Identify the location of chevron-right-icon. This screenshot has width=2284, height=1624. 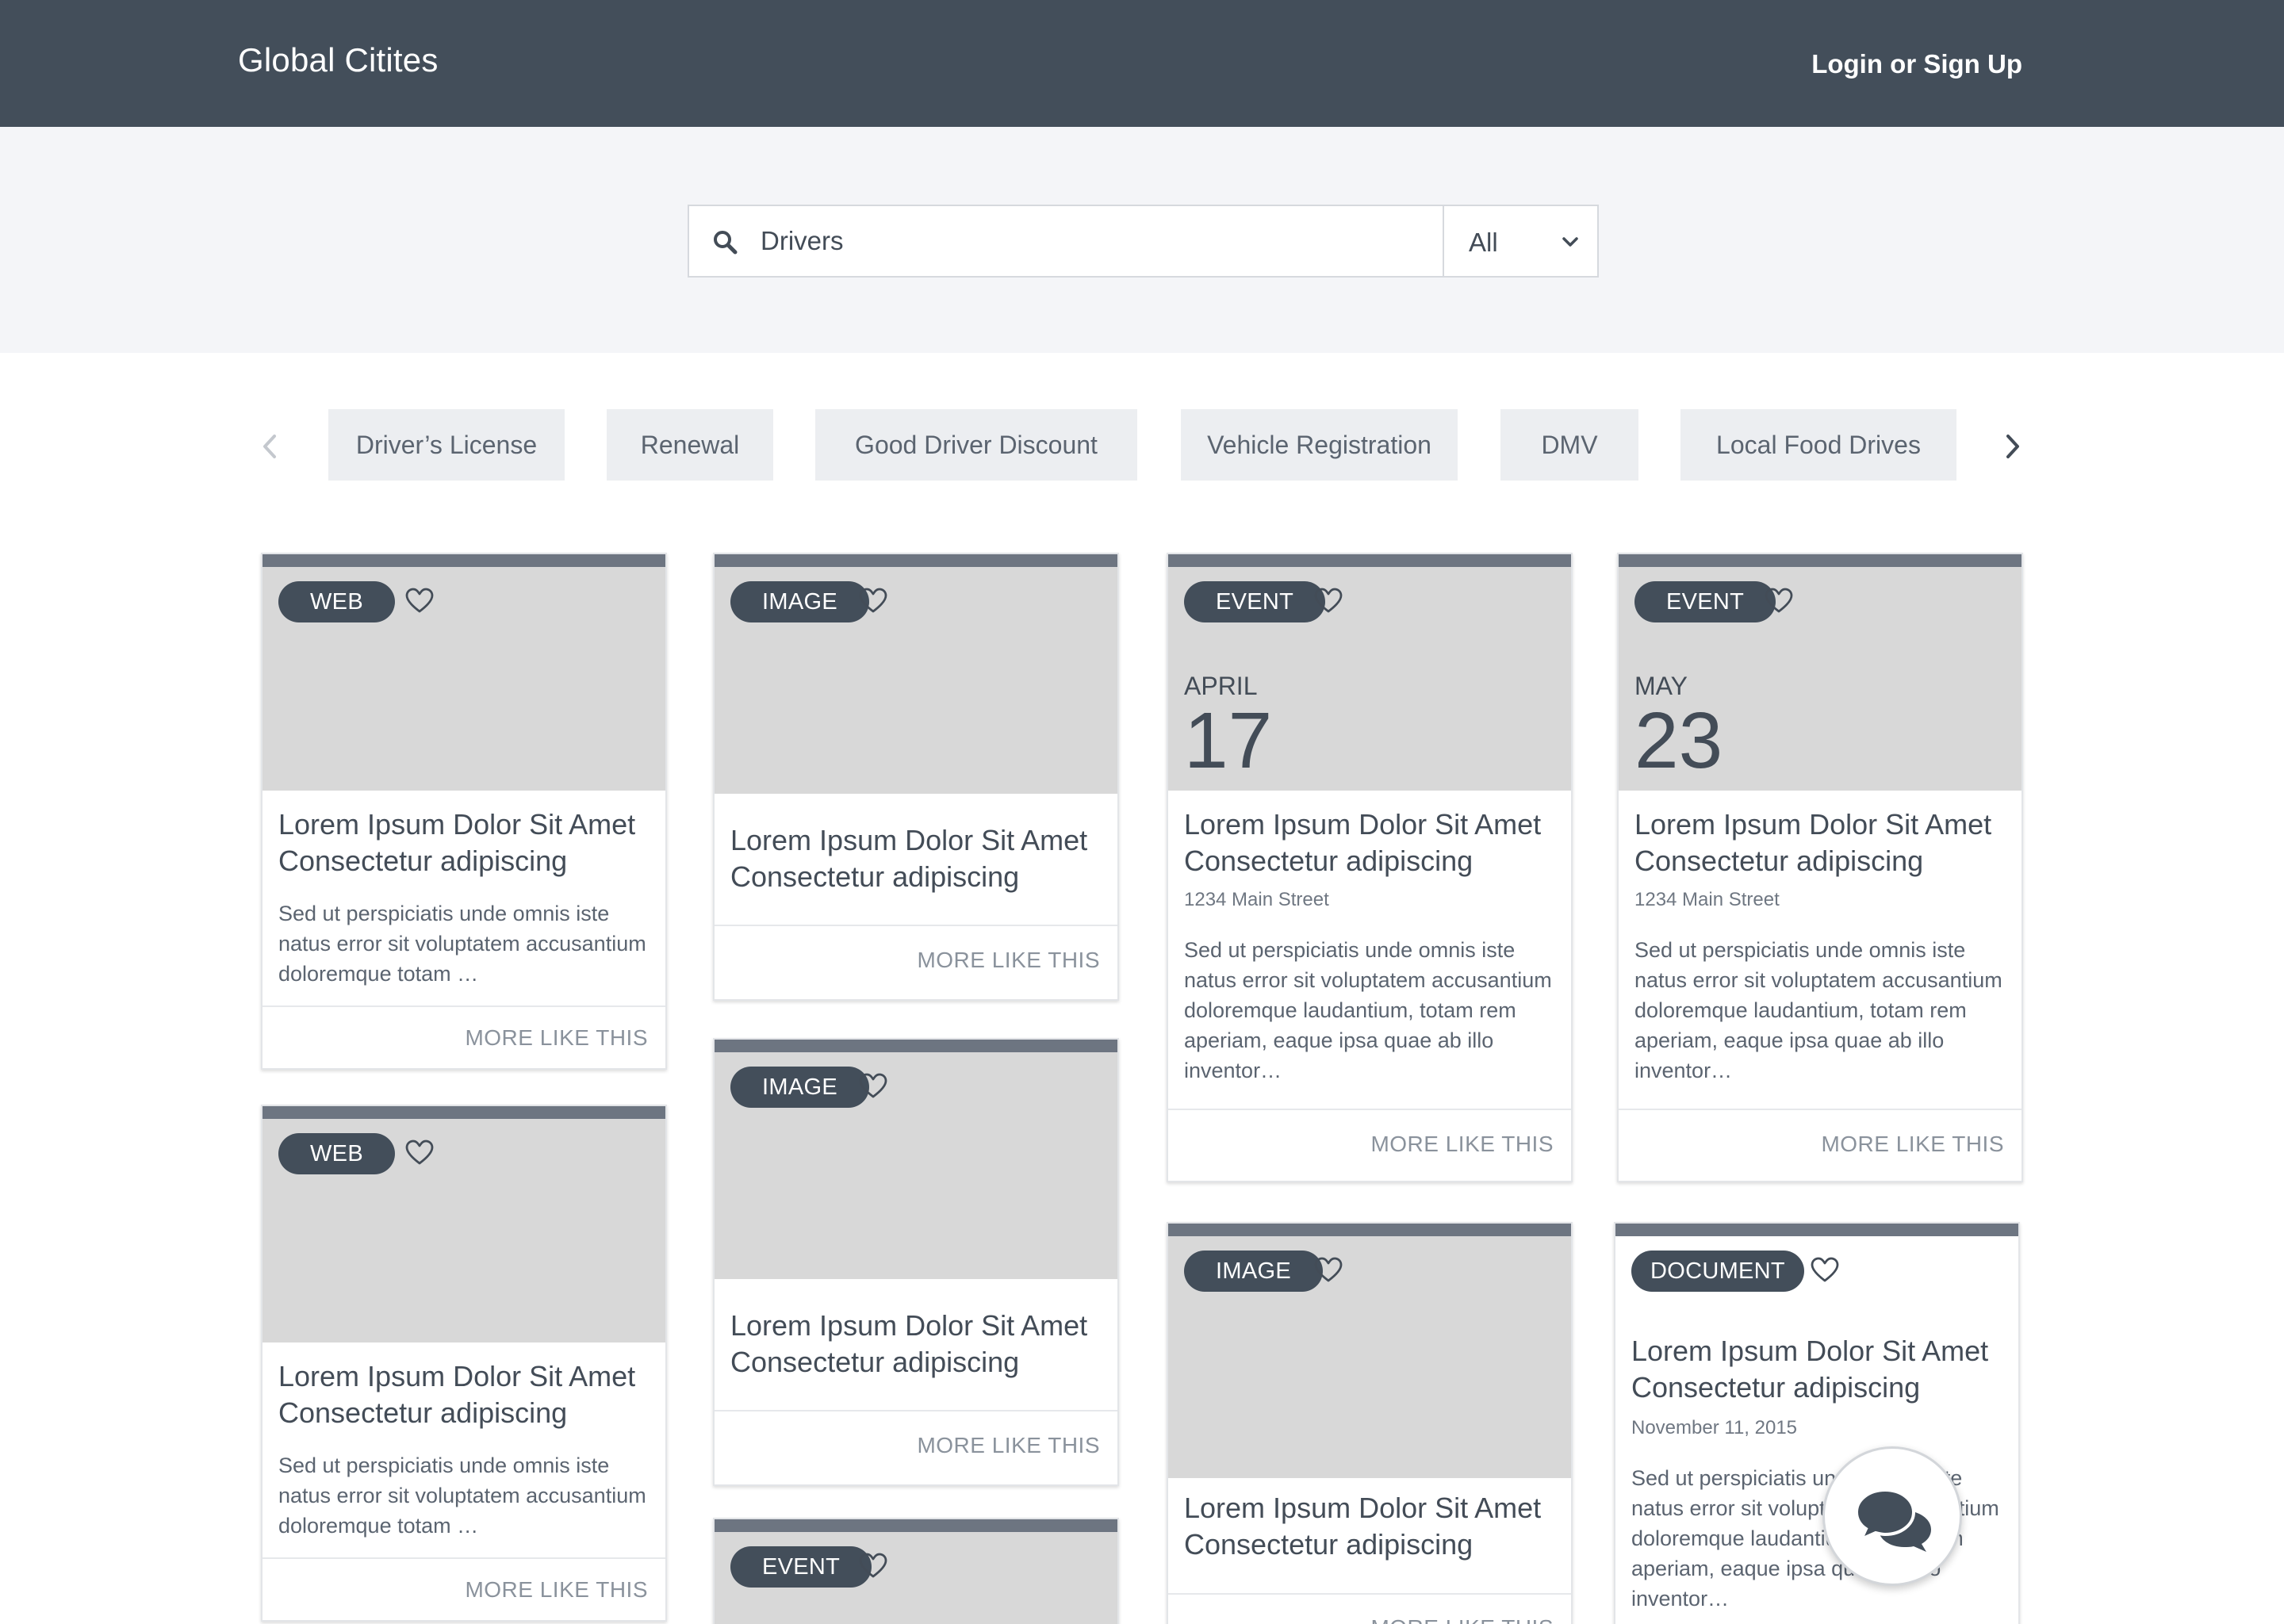
(2013, 446).